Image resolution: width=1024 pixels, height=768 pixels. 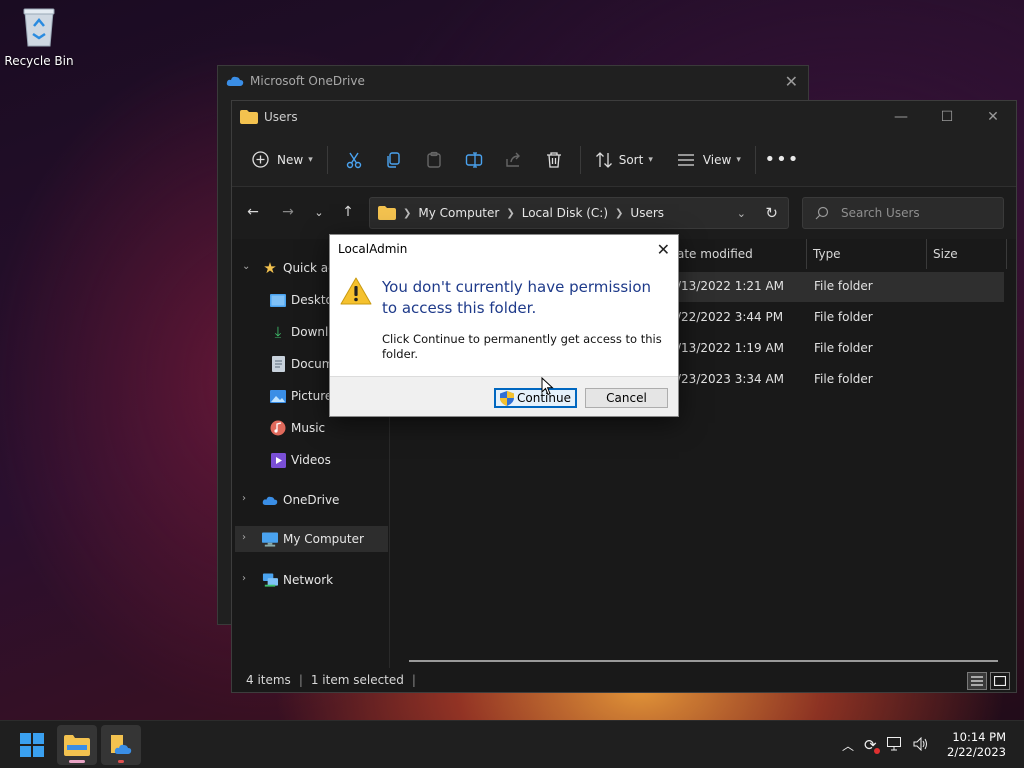 I want to click on horizontal-scrollbar, so click(x=703, y=661).